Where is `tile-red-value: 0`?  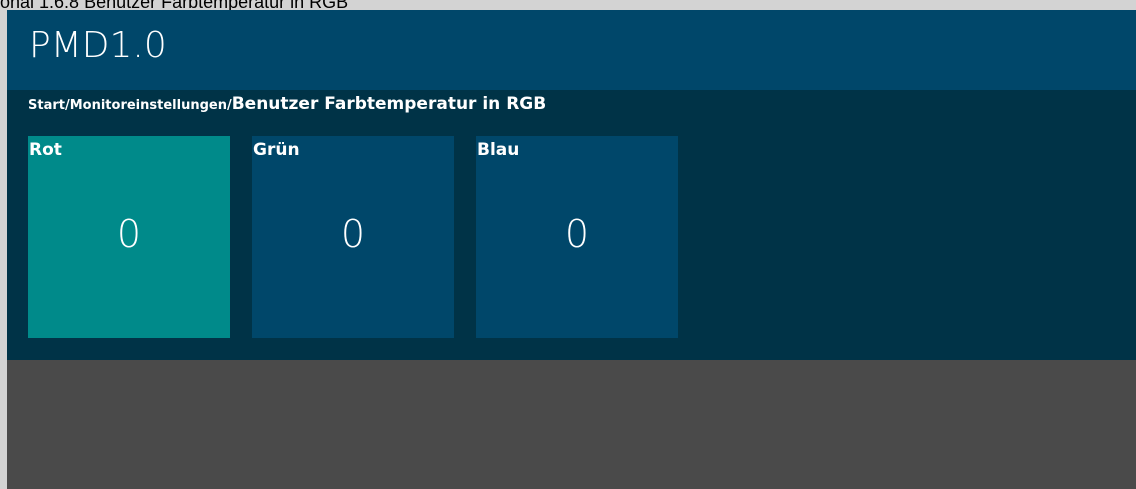
tile-red-value: 0 is located at coordinates (129, 234).